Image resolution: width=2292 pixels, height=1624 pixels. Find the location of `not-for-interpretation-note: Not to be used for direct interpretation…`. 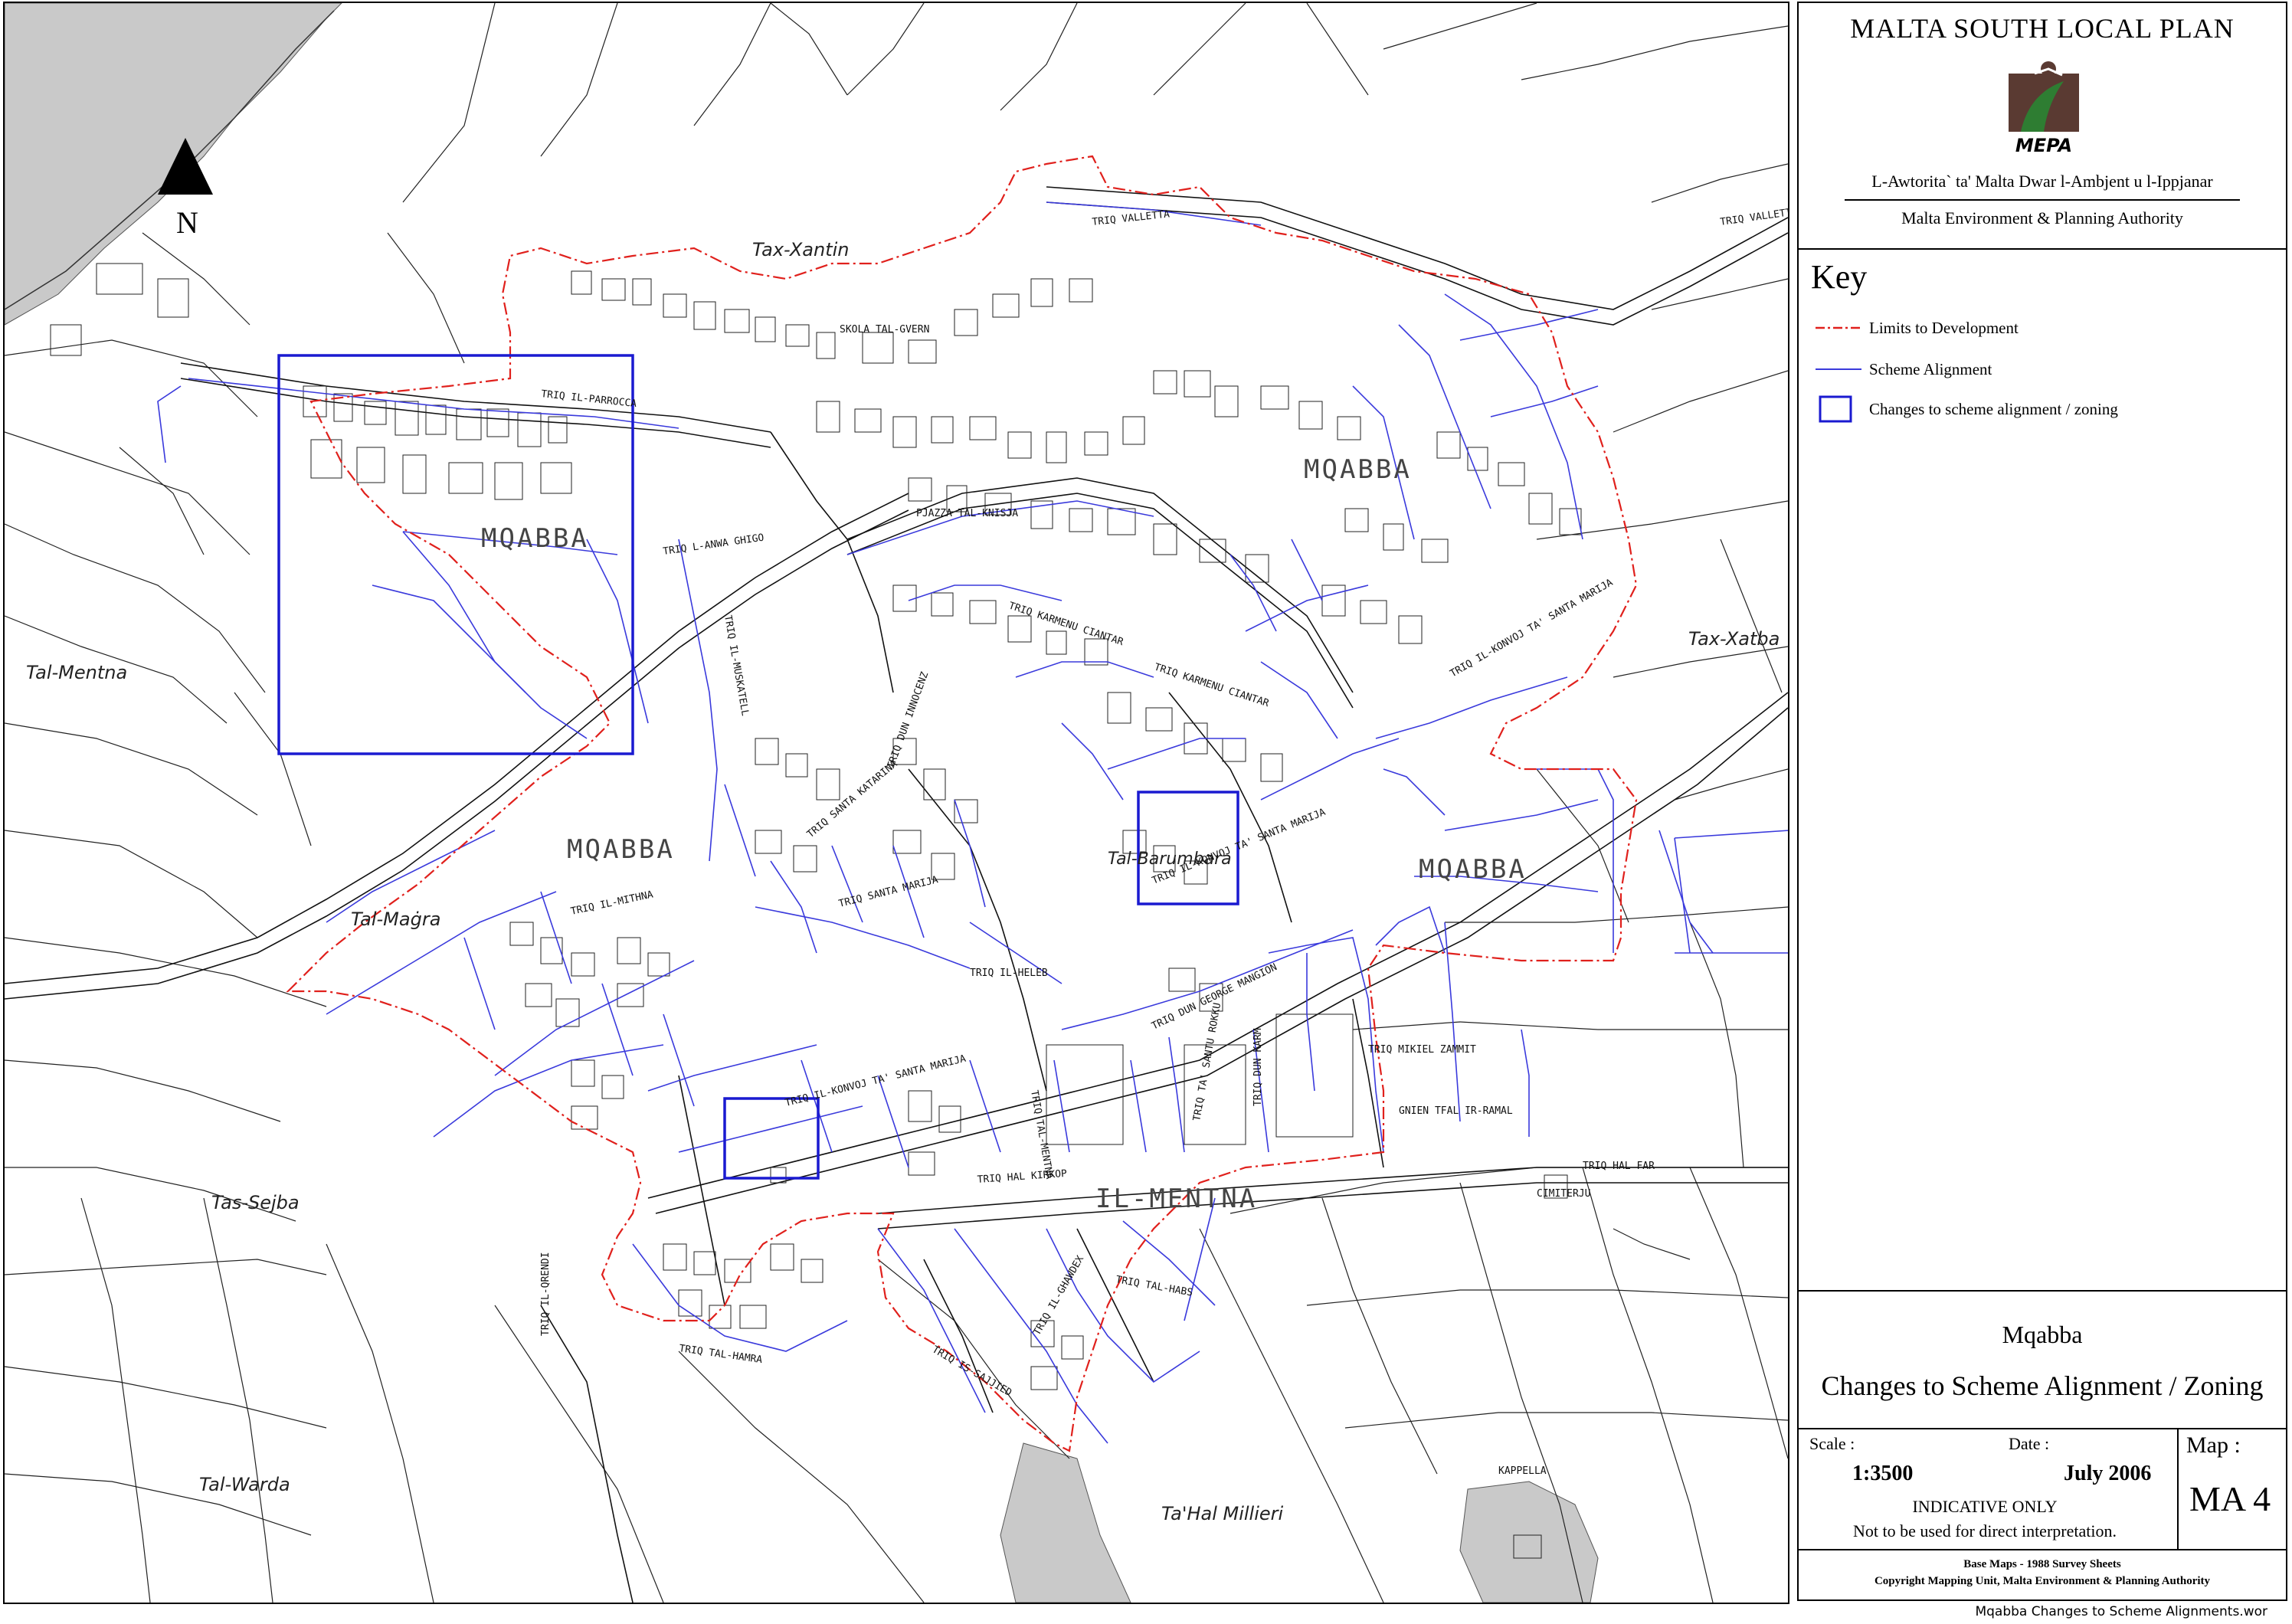

not-for-interpretation-note: Not to be used for direct interpretation… is located at coordinates (1985, 1531).